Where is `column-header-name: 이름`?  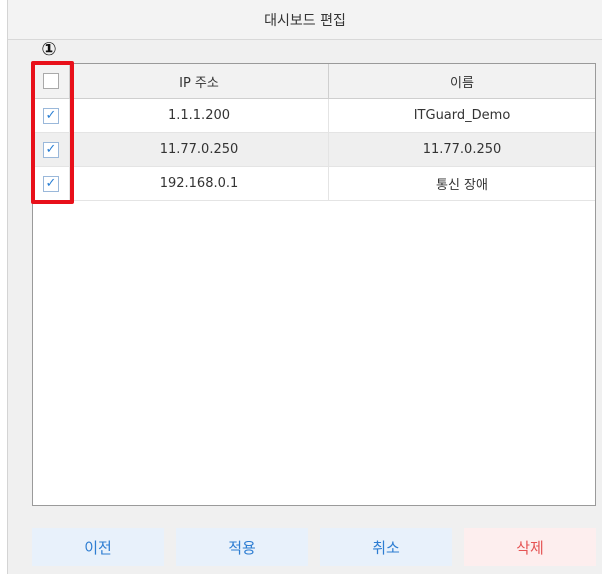
column-header-name: 이름 is located at coordinates (462, 81).